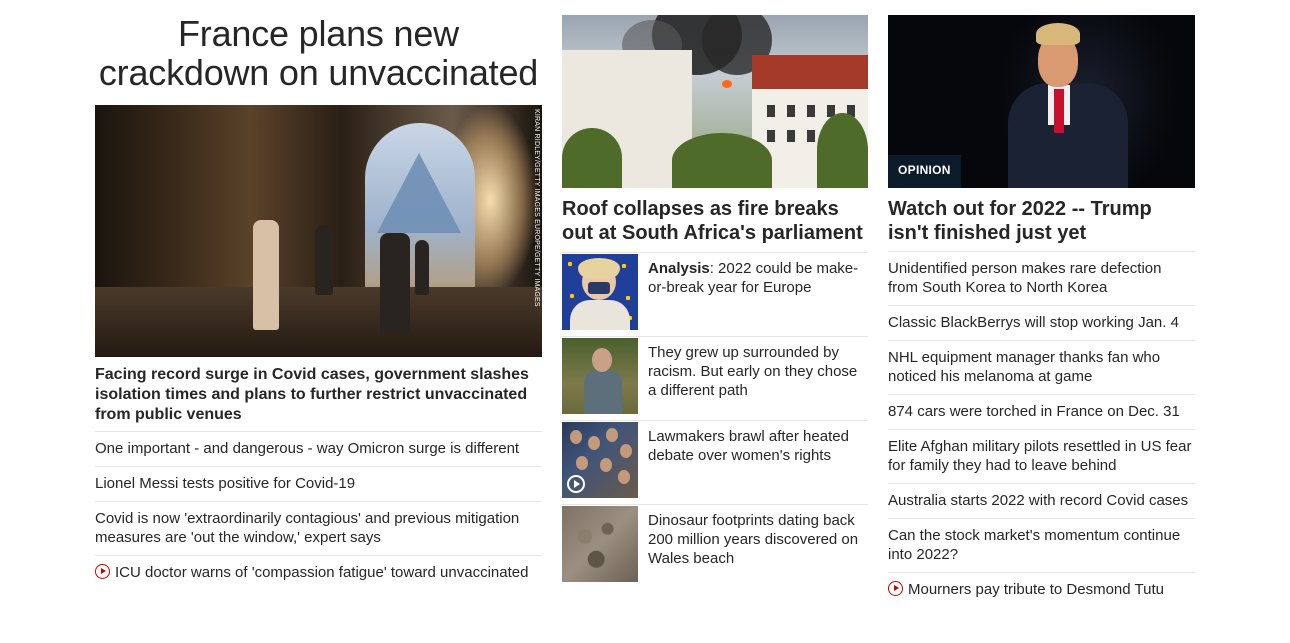 The image size is (1290, 643). I want to click on trump-image: OPINION, so click(1041, 101).